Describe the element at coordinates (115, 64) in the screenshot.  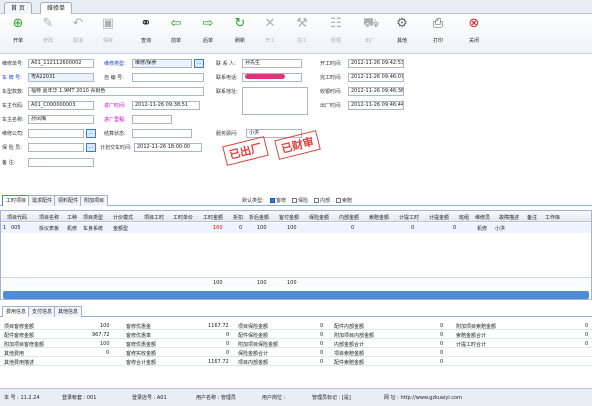
I see `repair-type-label: 维修类型:` at that location.